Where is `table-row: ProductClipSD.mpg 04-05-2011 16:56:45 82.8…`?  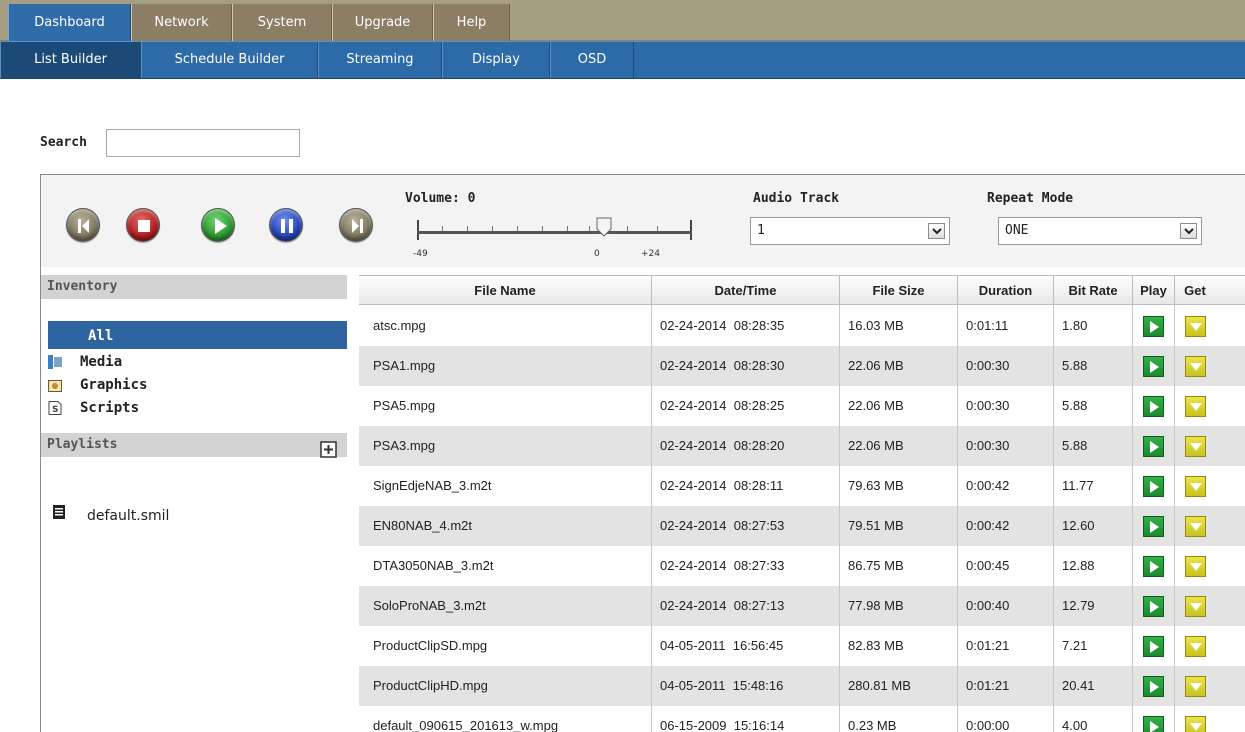
table-row: ProductClipSD.mpg 04-05-2011 16:56:45 82.8… is located at coordinates (802, 646).